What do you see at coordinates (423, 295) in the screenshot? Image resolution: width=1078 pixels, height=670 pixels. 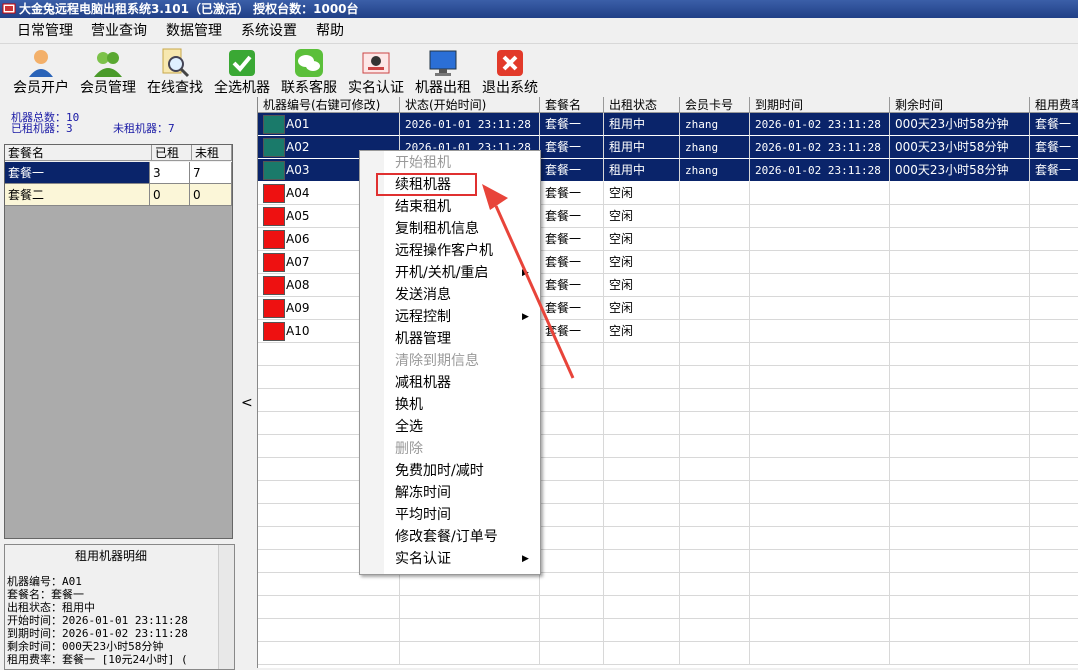 I see `context-menu-item: 发送消息` at bounding box center [423, 295].